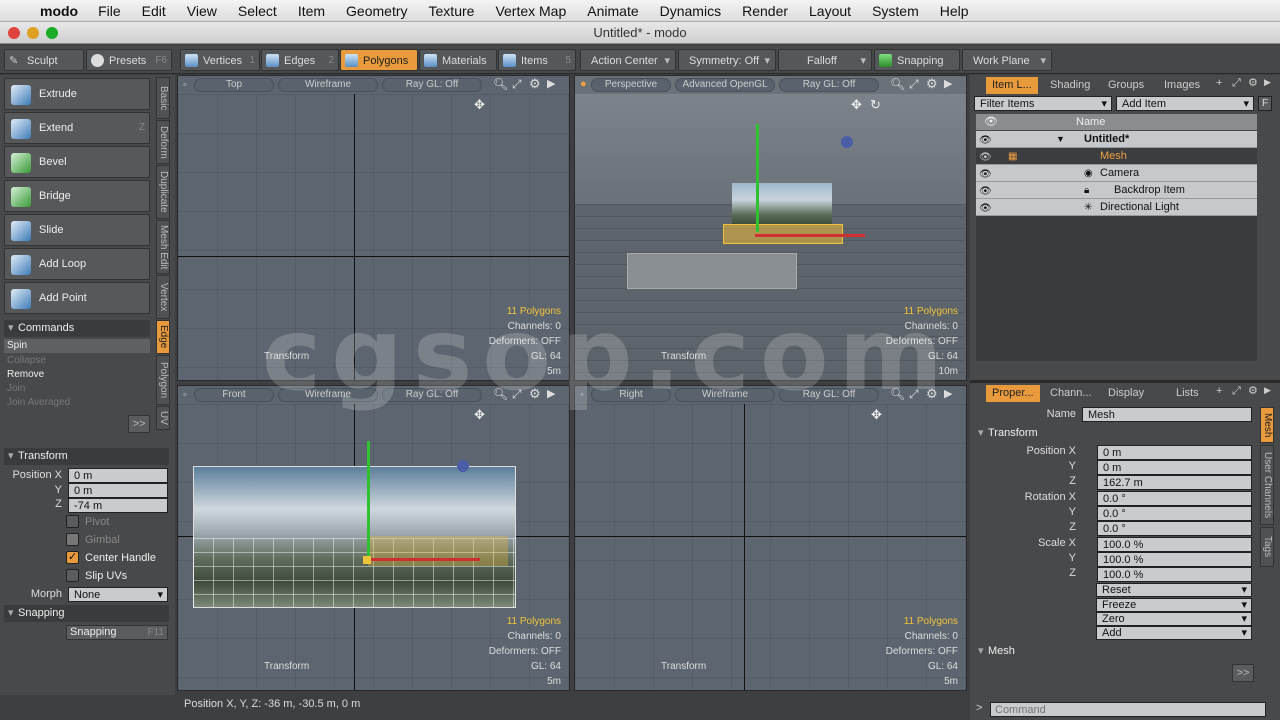 This screenshot has width=1280, height=720. I want to click on menu-system: System, so click(895, 11).